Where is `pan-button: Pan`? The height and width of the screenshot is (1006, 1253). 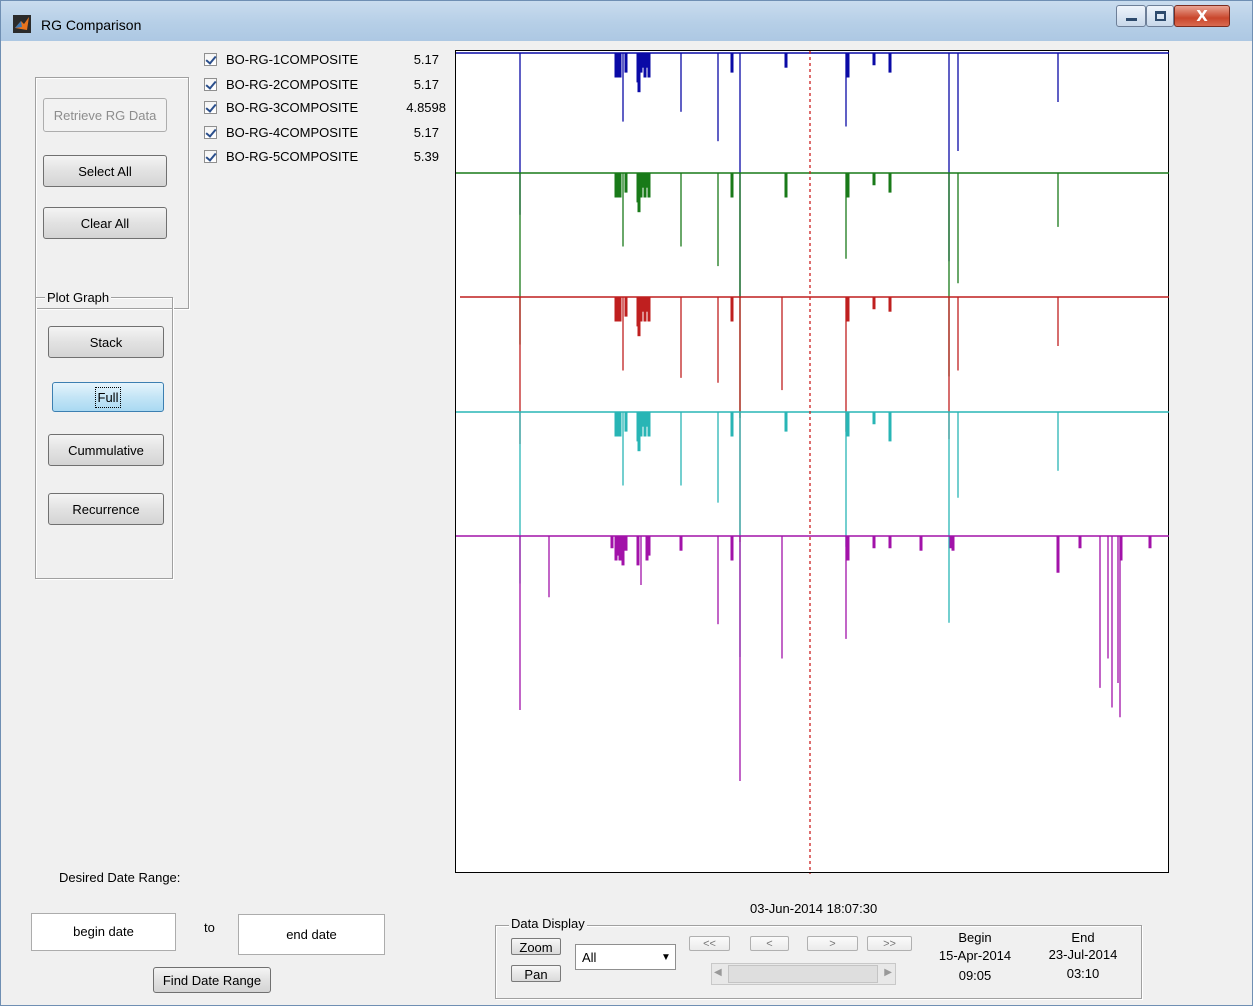 pan-button: Pan is located at coordinates (536, 973).